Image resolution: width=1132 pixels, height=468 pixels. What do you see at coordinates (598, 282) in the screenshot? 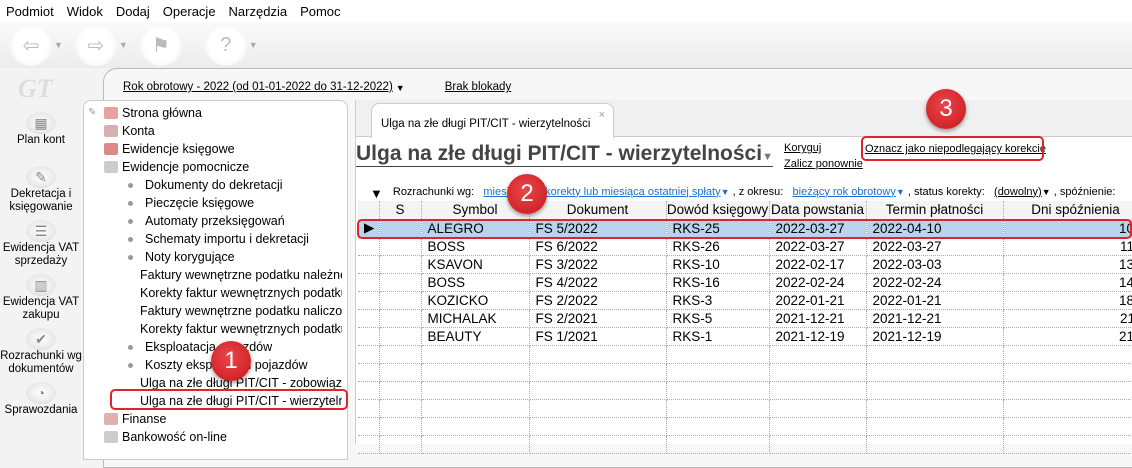
I see `table-cell: FS 4/2022` at bounding box center [598, 282].